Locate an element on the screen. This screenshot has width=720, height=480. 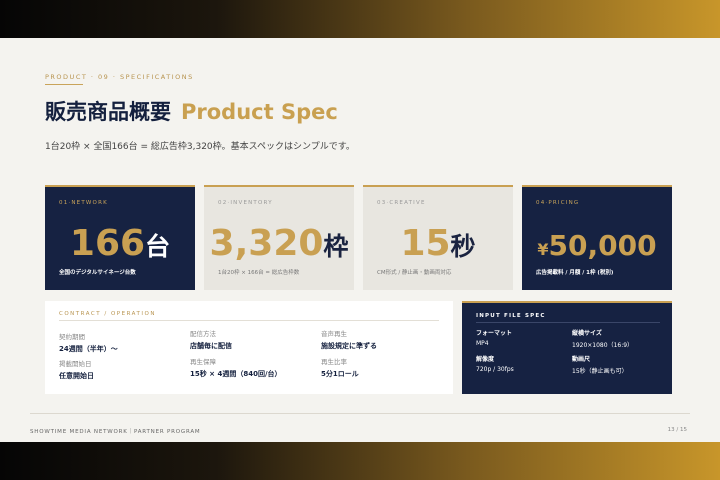
spec-item: 縦横サイズ 1920×1080（16:9） is located at coordinates (602, 338).